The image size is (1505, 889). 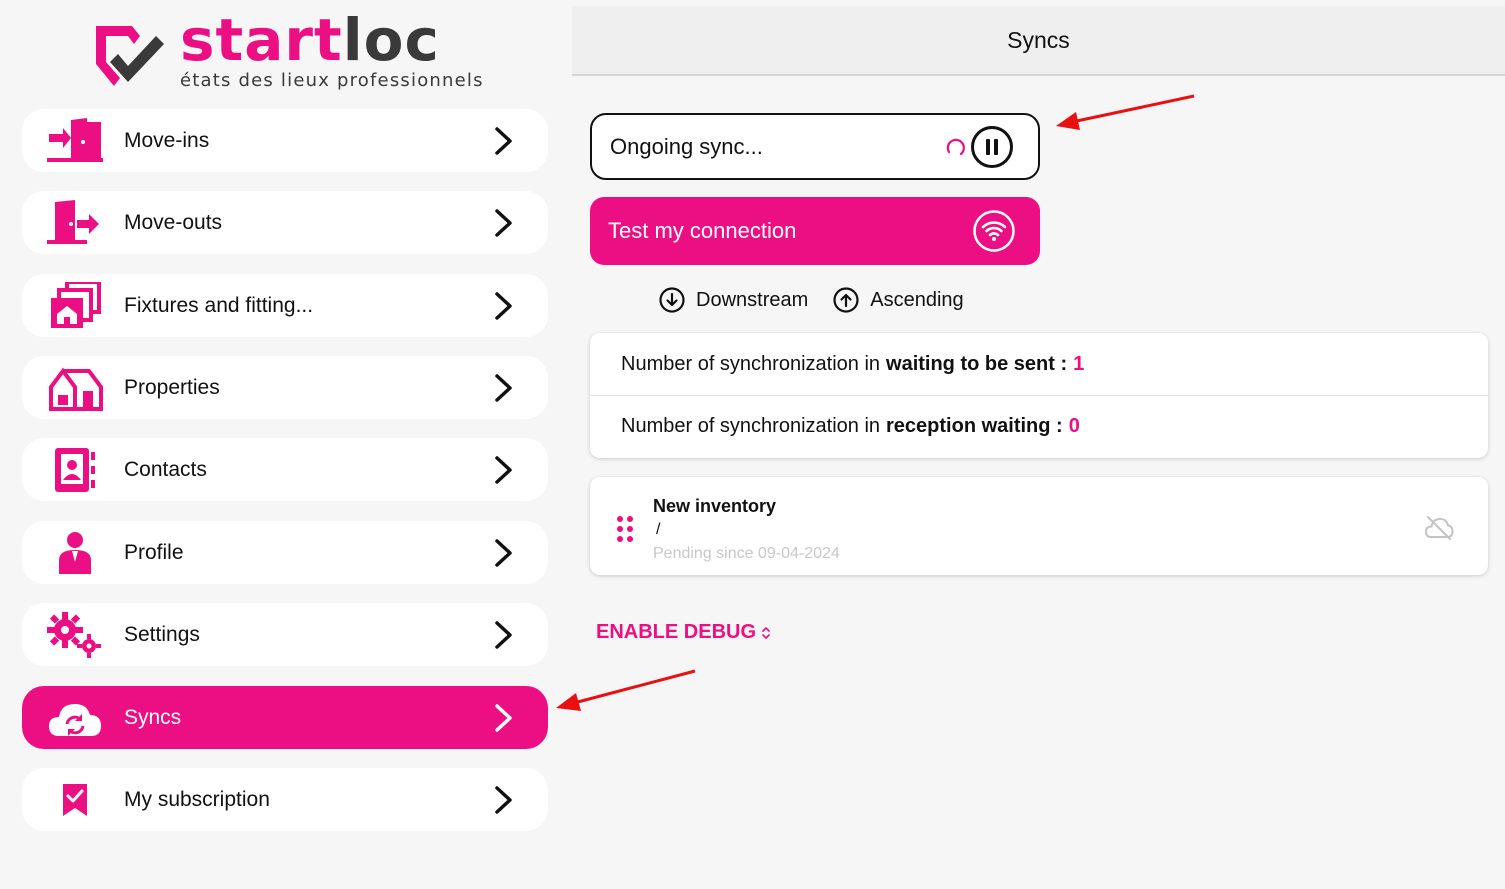 What do you see at coordinates (285, 799) in the screenshot?
I see `sidebar-item-my-subscription: My subscription` at bounding box center [285, 799].